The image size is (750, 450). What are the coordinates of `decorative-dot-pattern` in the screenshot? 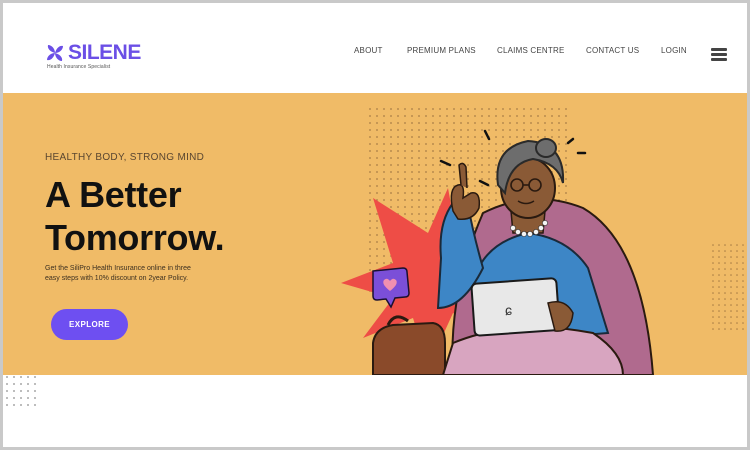 It's located at (21, 391).